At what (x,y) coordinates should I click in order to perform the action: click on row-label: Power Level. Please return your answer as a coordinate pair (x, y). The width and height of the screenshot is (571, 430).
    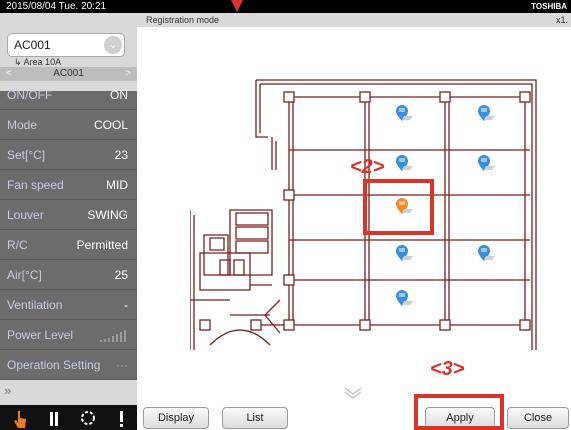
    Looking at the image, I should click on (40, 335).